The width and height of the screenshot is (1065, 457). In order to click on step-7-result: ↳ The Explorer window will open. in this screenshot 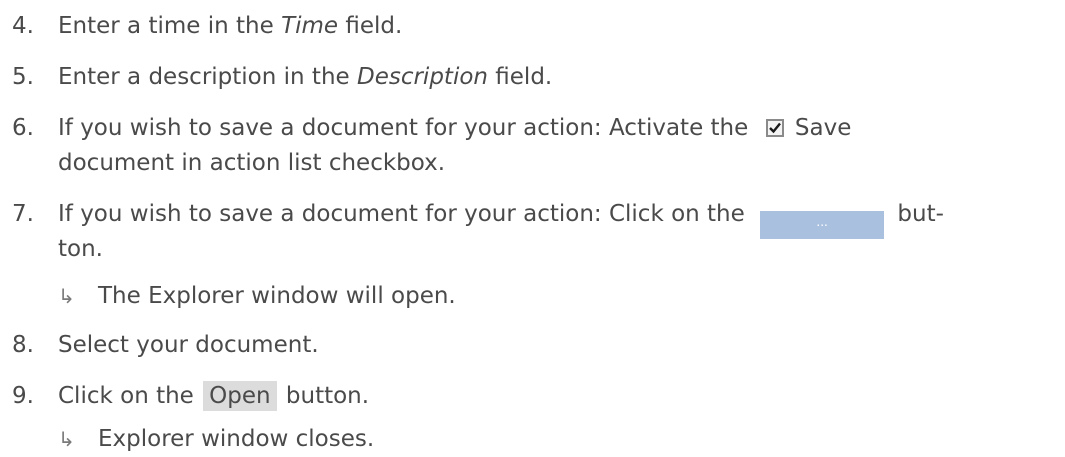, I will do `click(257, 296)`.